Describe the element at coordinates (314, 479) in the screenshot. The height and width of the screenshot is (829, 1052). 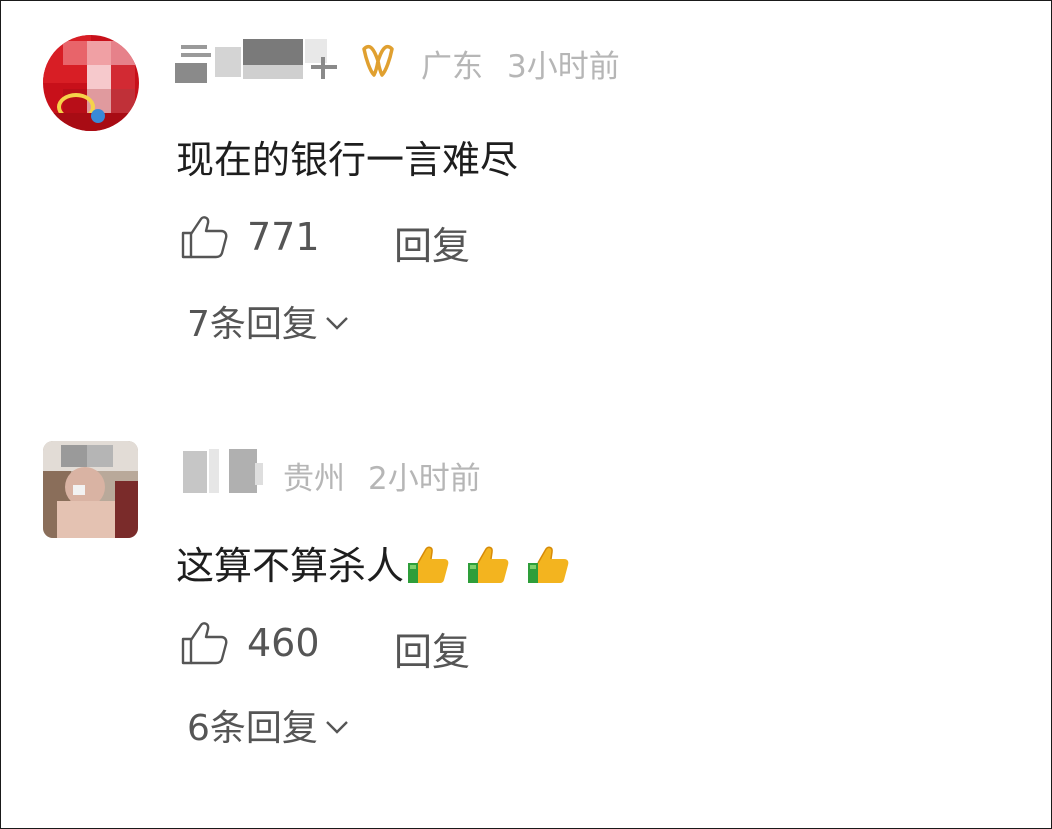
I see `location-label: 贵州` at that location.